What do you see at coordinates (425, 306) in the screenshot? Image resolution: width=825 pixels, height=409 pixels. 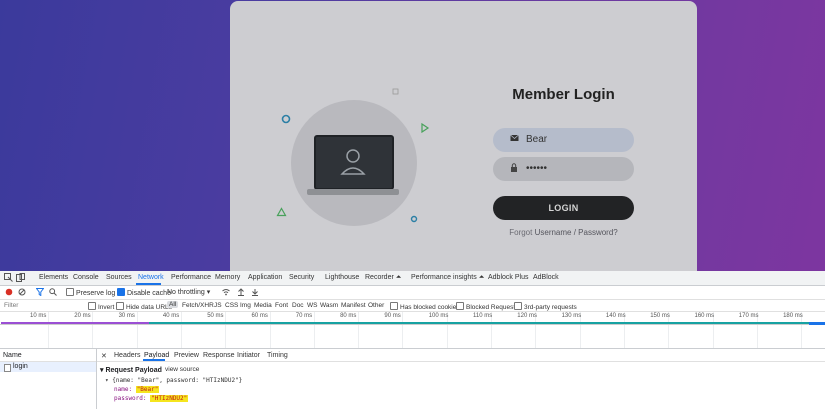 I see `has-blocked-cookies-checkbox: Has blocked cookies` at bounding box center [425, 306].